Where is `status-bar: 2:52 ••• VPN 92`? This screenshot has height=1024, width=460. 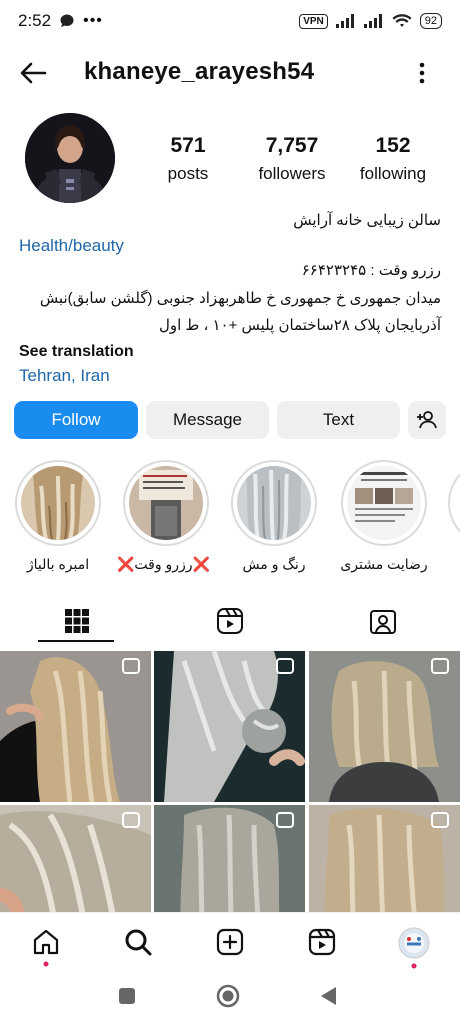 status-bar: 2:52 ••• VPN 92 is located at coordinates (230, 21).